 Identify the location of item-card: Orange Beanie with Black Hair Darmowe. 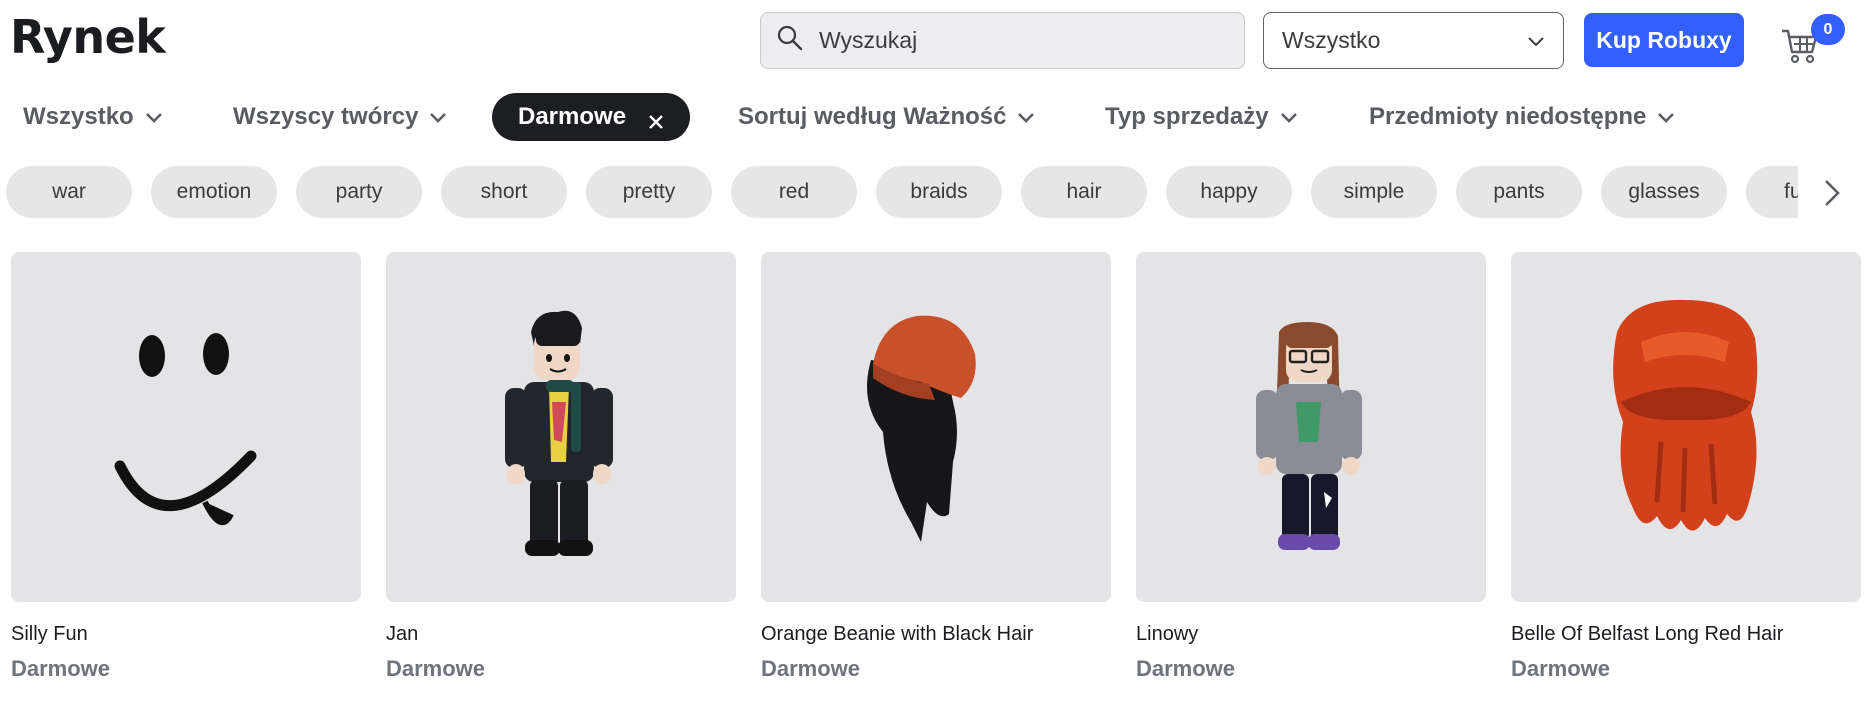
(936, 467).